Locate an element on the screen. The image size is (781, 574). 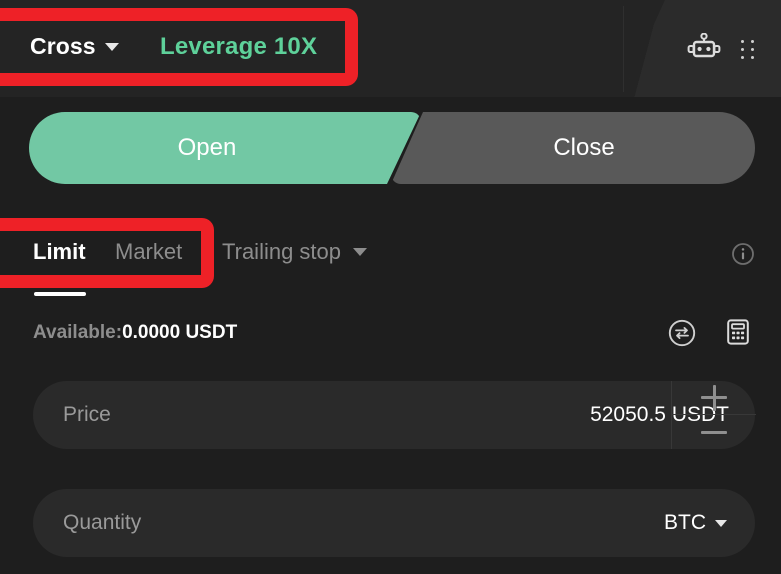
price-decrement-button is located at coordinates (714, 432).